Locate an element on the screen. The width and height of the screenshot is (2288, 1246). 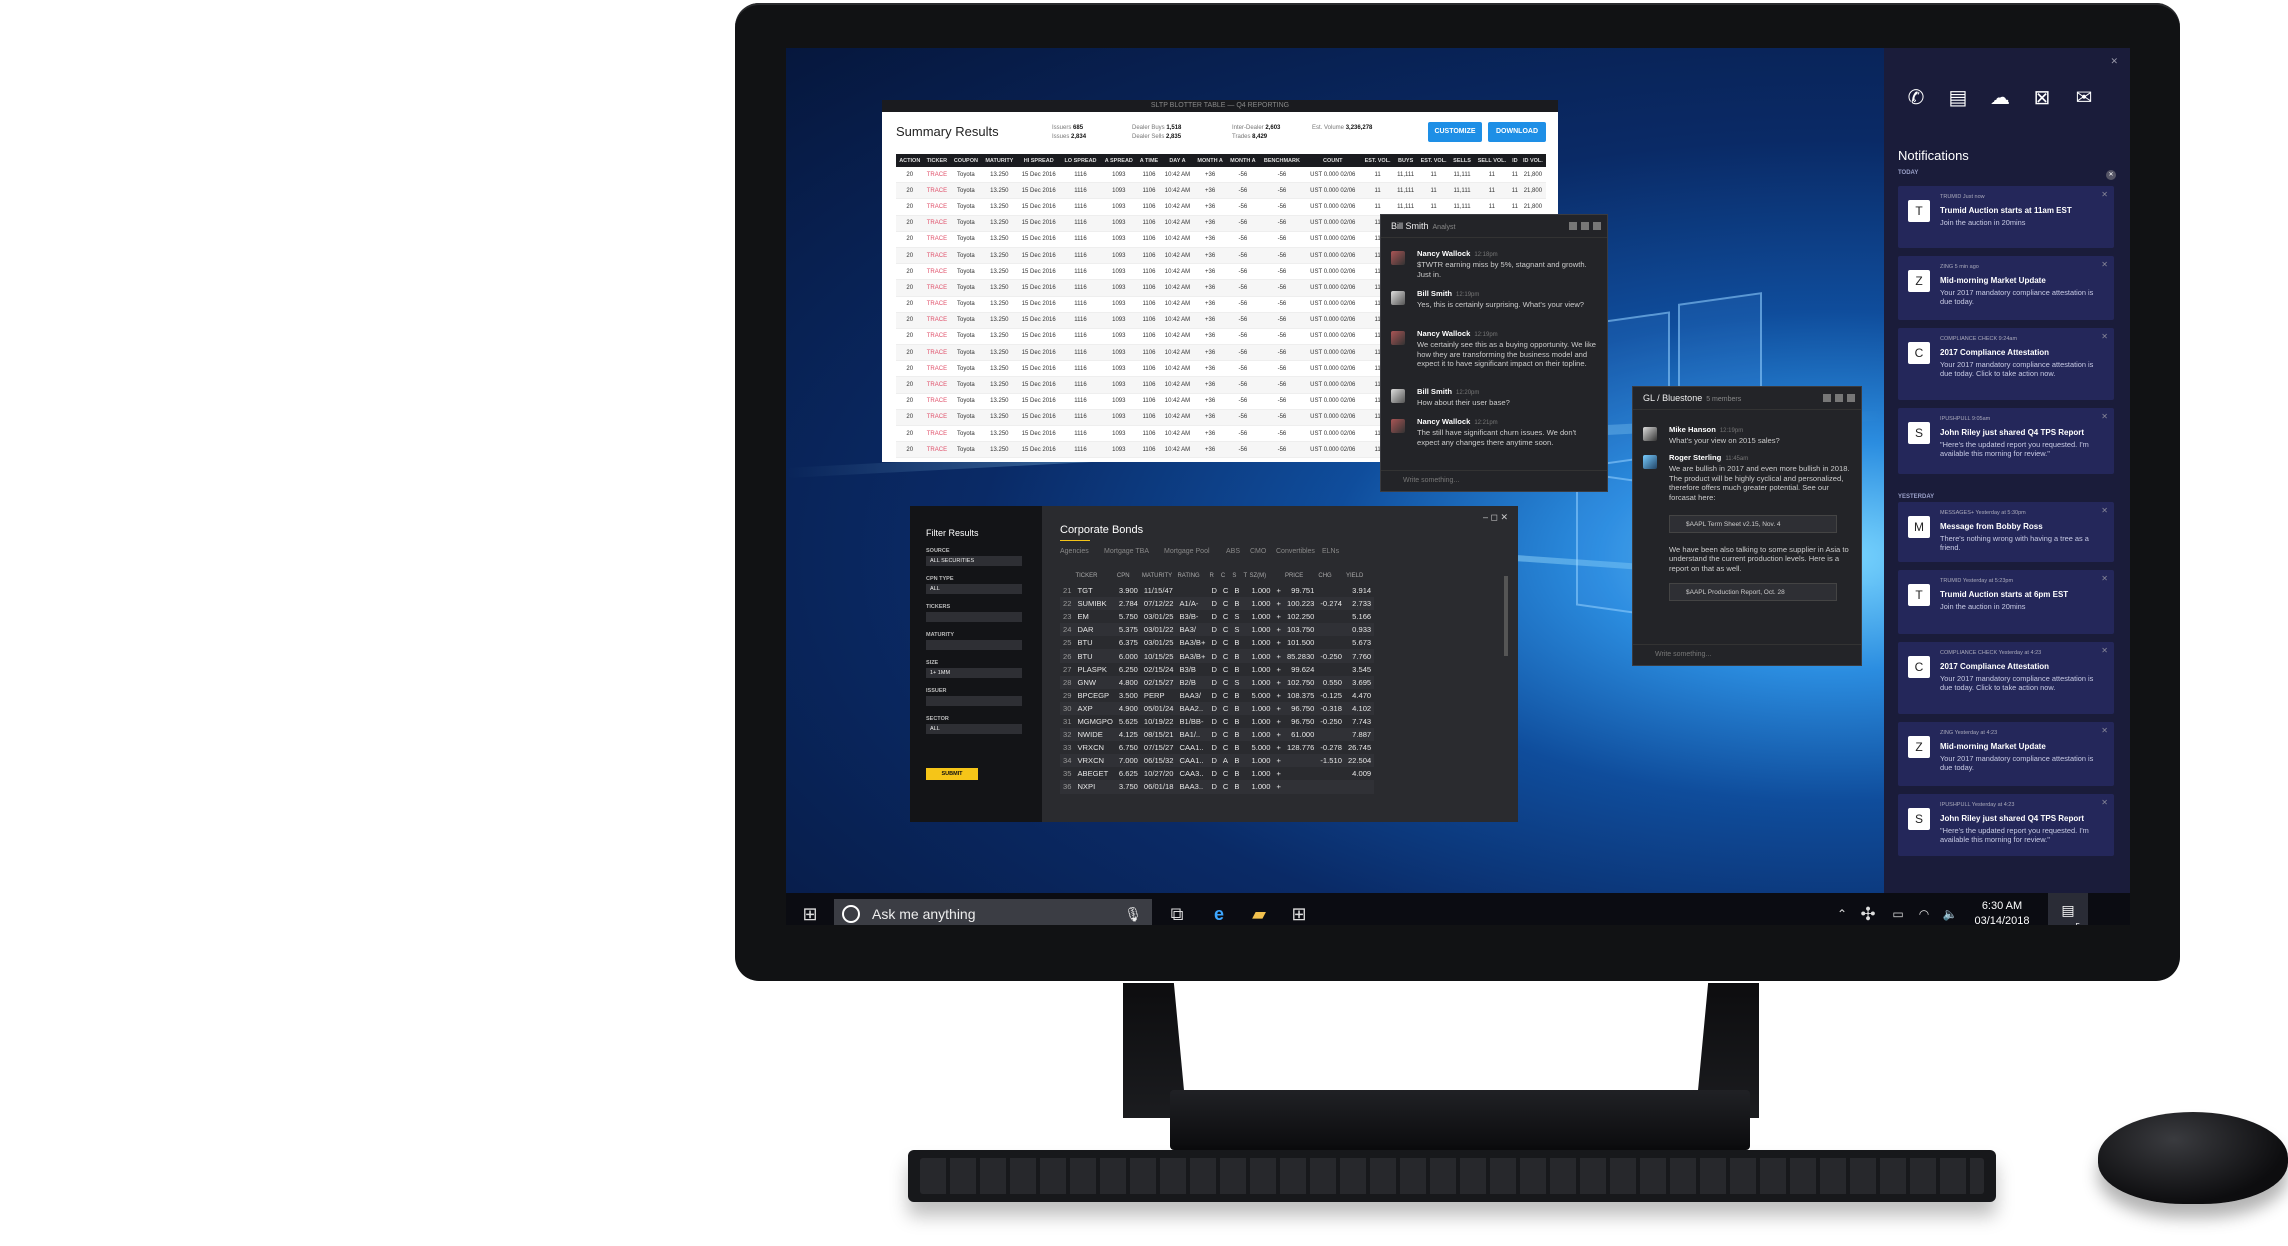
column-header: EST. VOL. is located at coordinates (1377, 160).